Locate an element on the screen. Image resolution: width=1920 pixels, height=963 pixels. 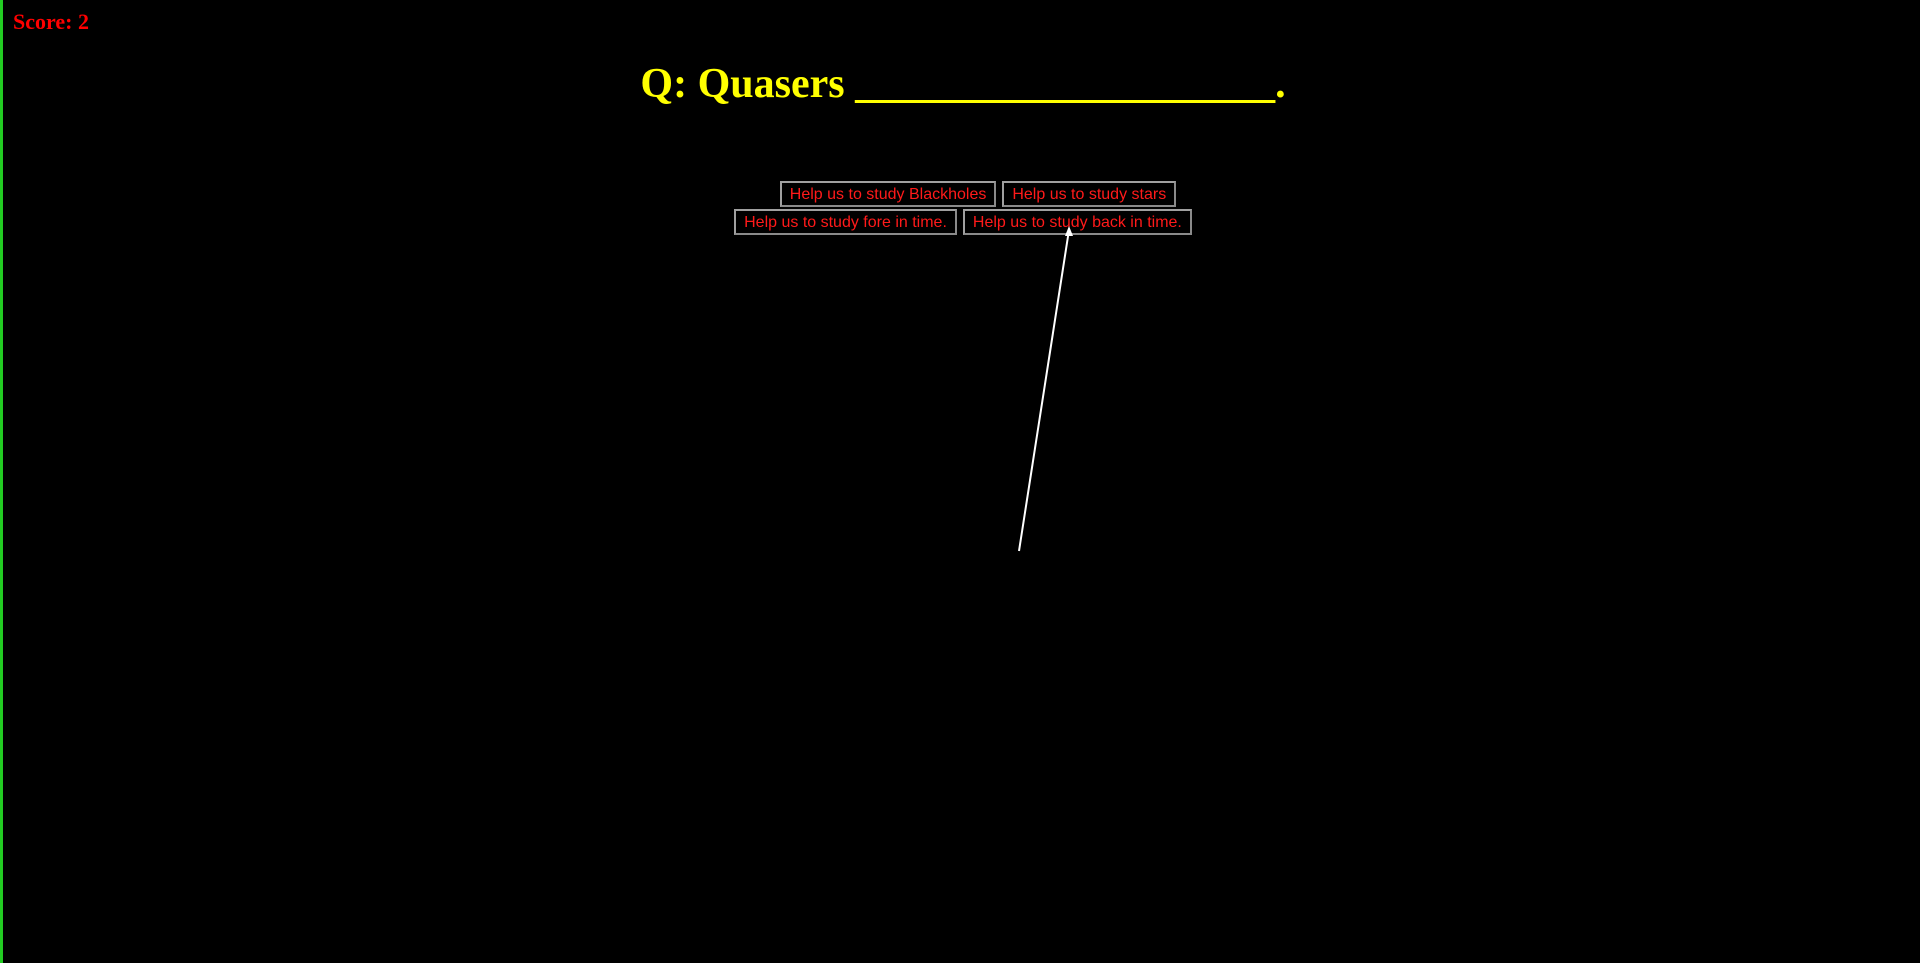
aim-line is located at coordinates (1044, 390).